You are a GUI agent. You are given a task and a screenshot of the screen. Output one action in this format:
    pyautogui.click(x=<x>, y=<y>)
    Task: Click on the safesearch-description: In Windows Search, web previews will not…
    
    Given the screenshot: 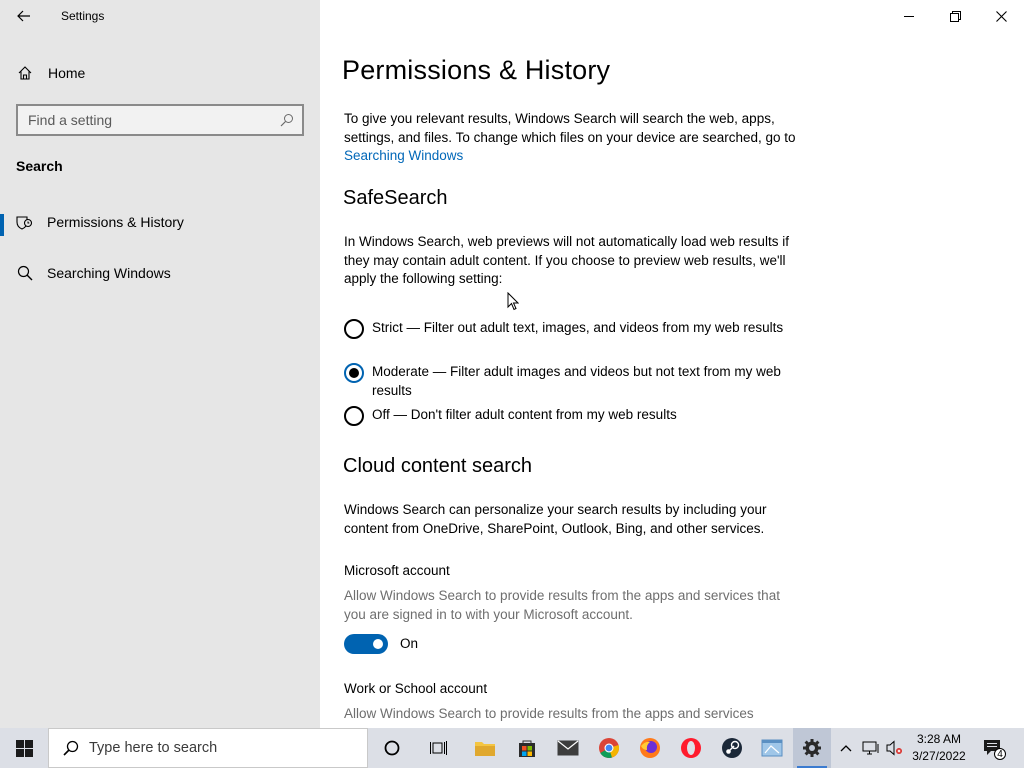 What is the action you would take?
    pyautogui.click(x=566, y=260)
    